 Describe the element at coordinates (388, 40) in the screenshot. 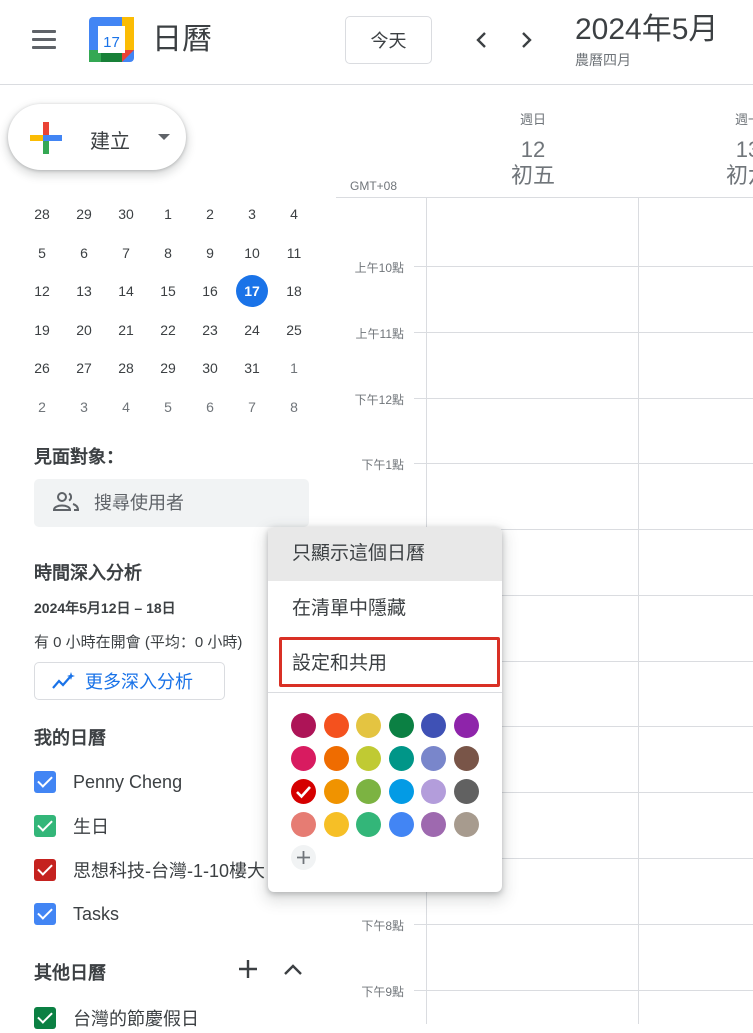

I see `today-button: 今天` at that location.